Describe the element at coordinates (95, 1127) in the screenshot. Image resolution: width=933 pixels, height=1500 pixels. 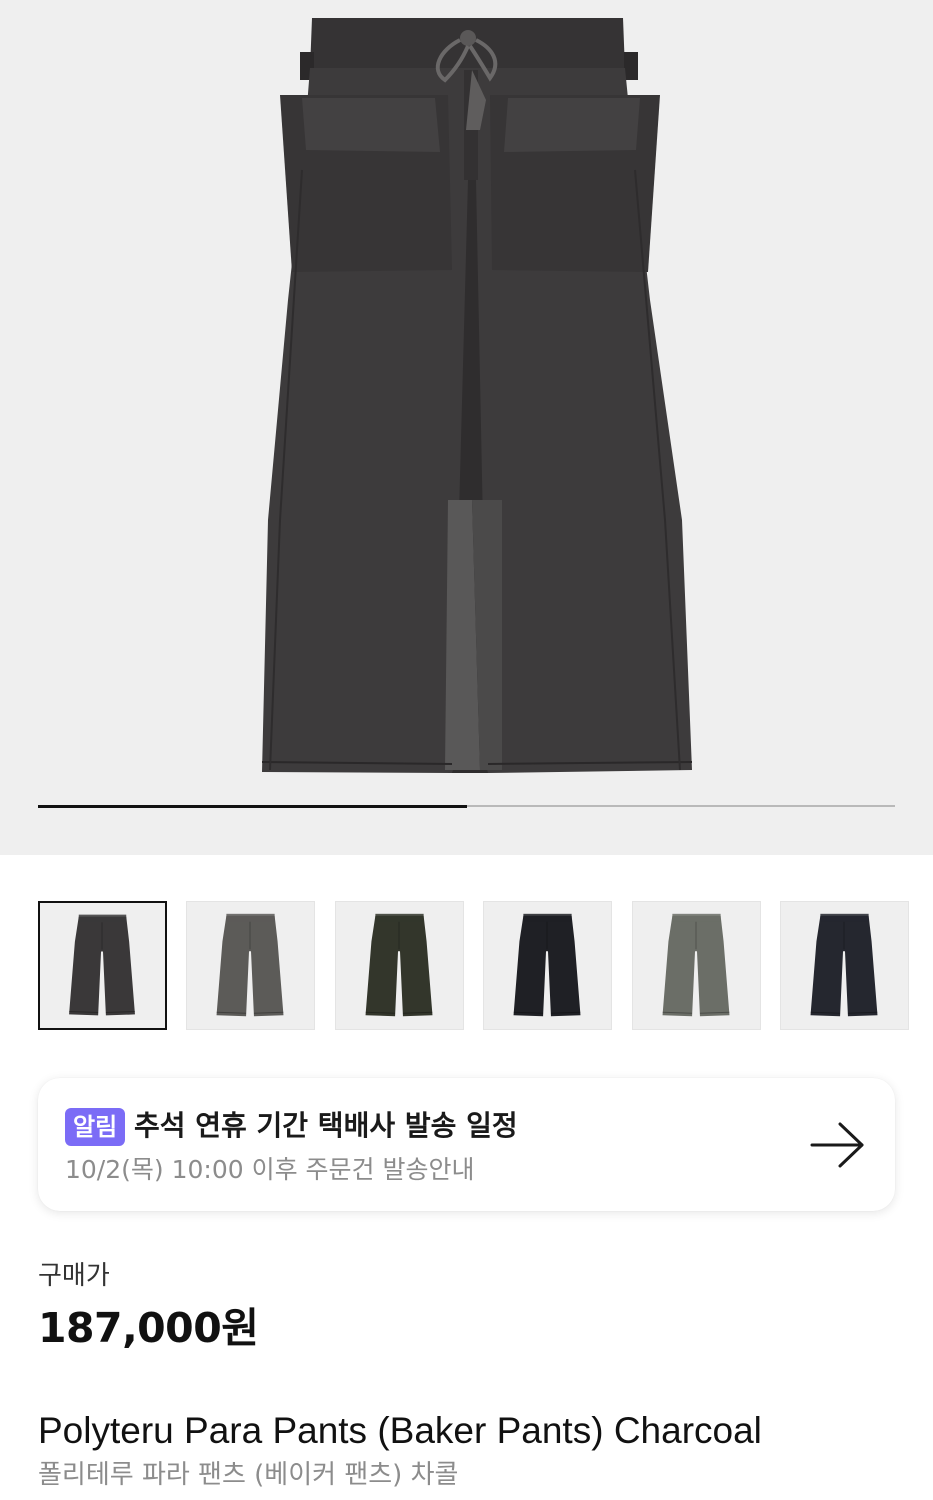
I see `notice-badge: 알림` at that location.